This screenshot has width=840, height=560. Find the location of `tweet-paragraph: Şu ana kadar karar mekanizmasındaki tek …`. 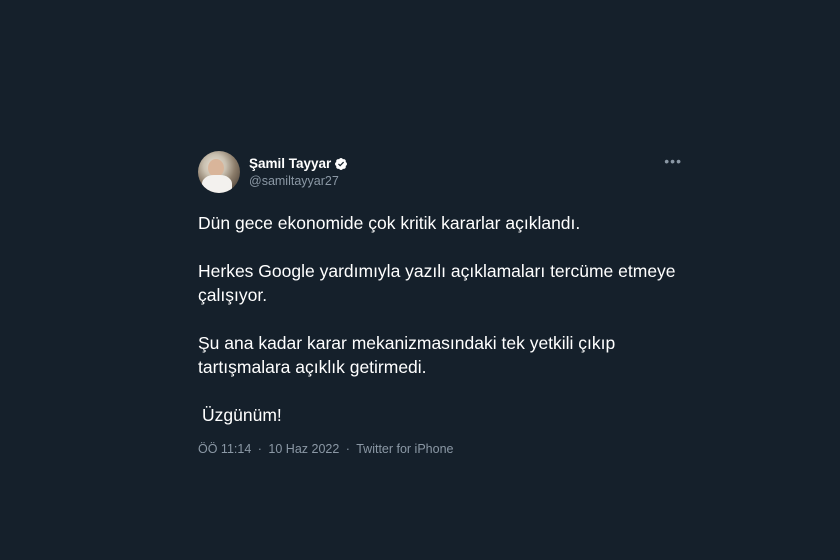

tweet-paragraph: Şu ana kadar karar mekanizmasındaki tek … is located at coordinates (407, 355).